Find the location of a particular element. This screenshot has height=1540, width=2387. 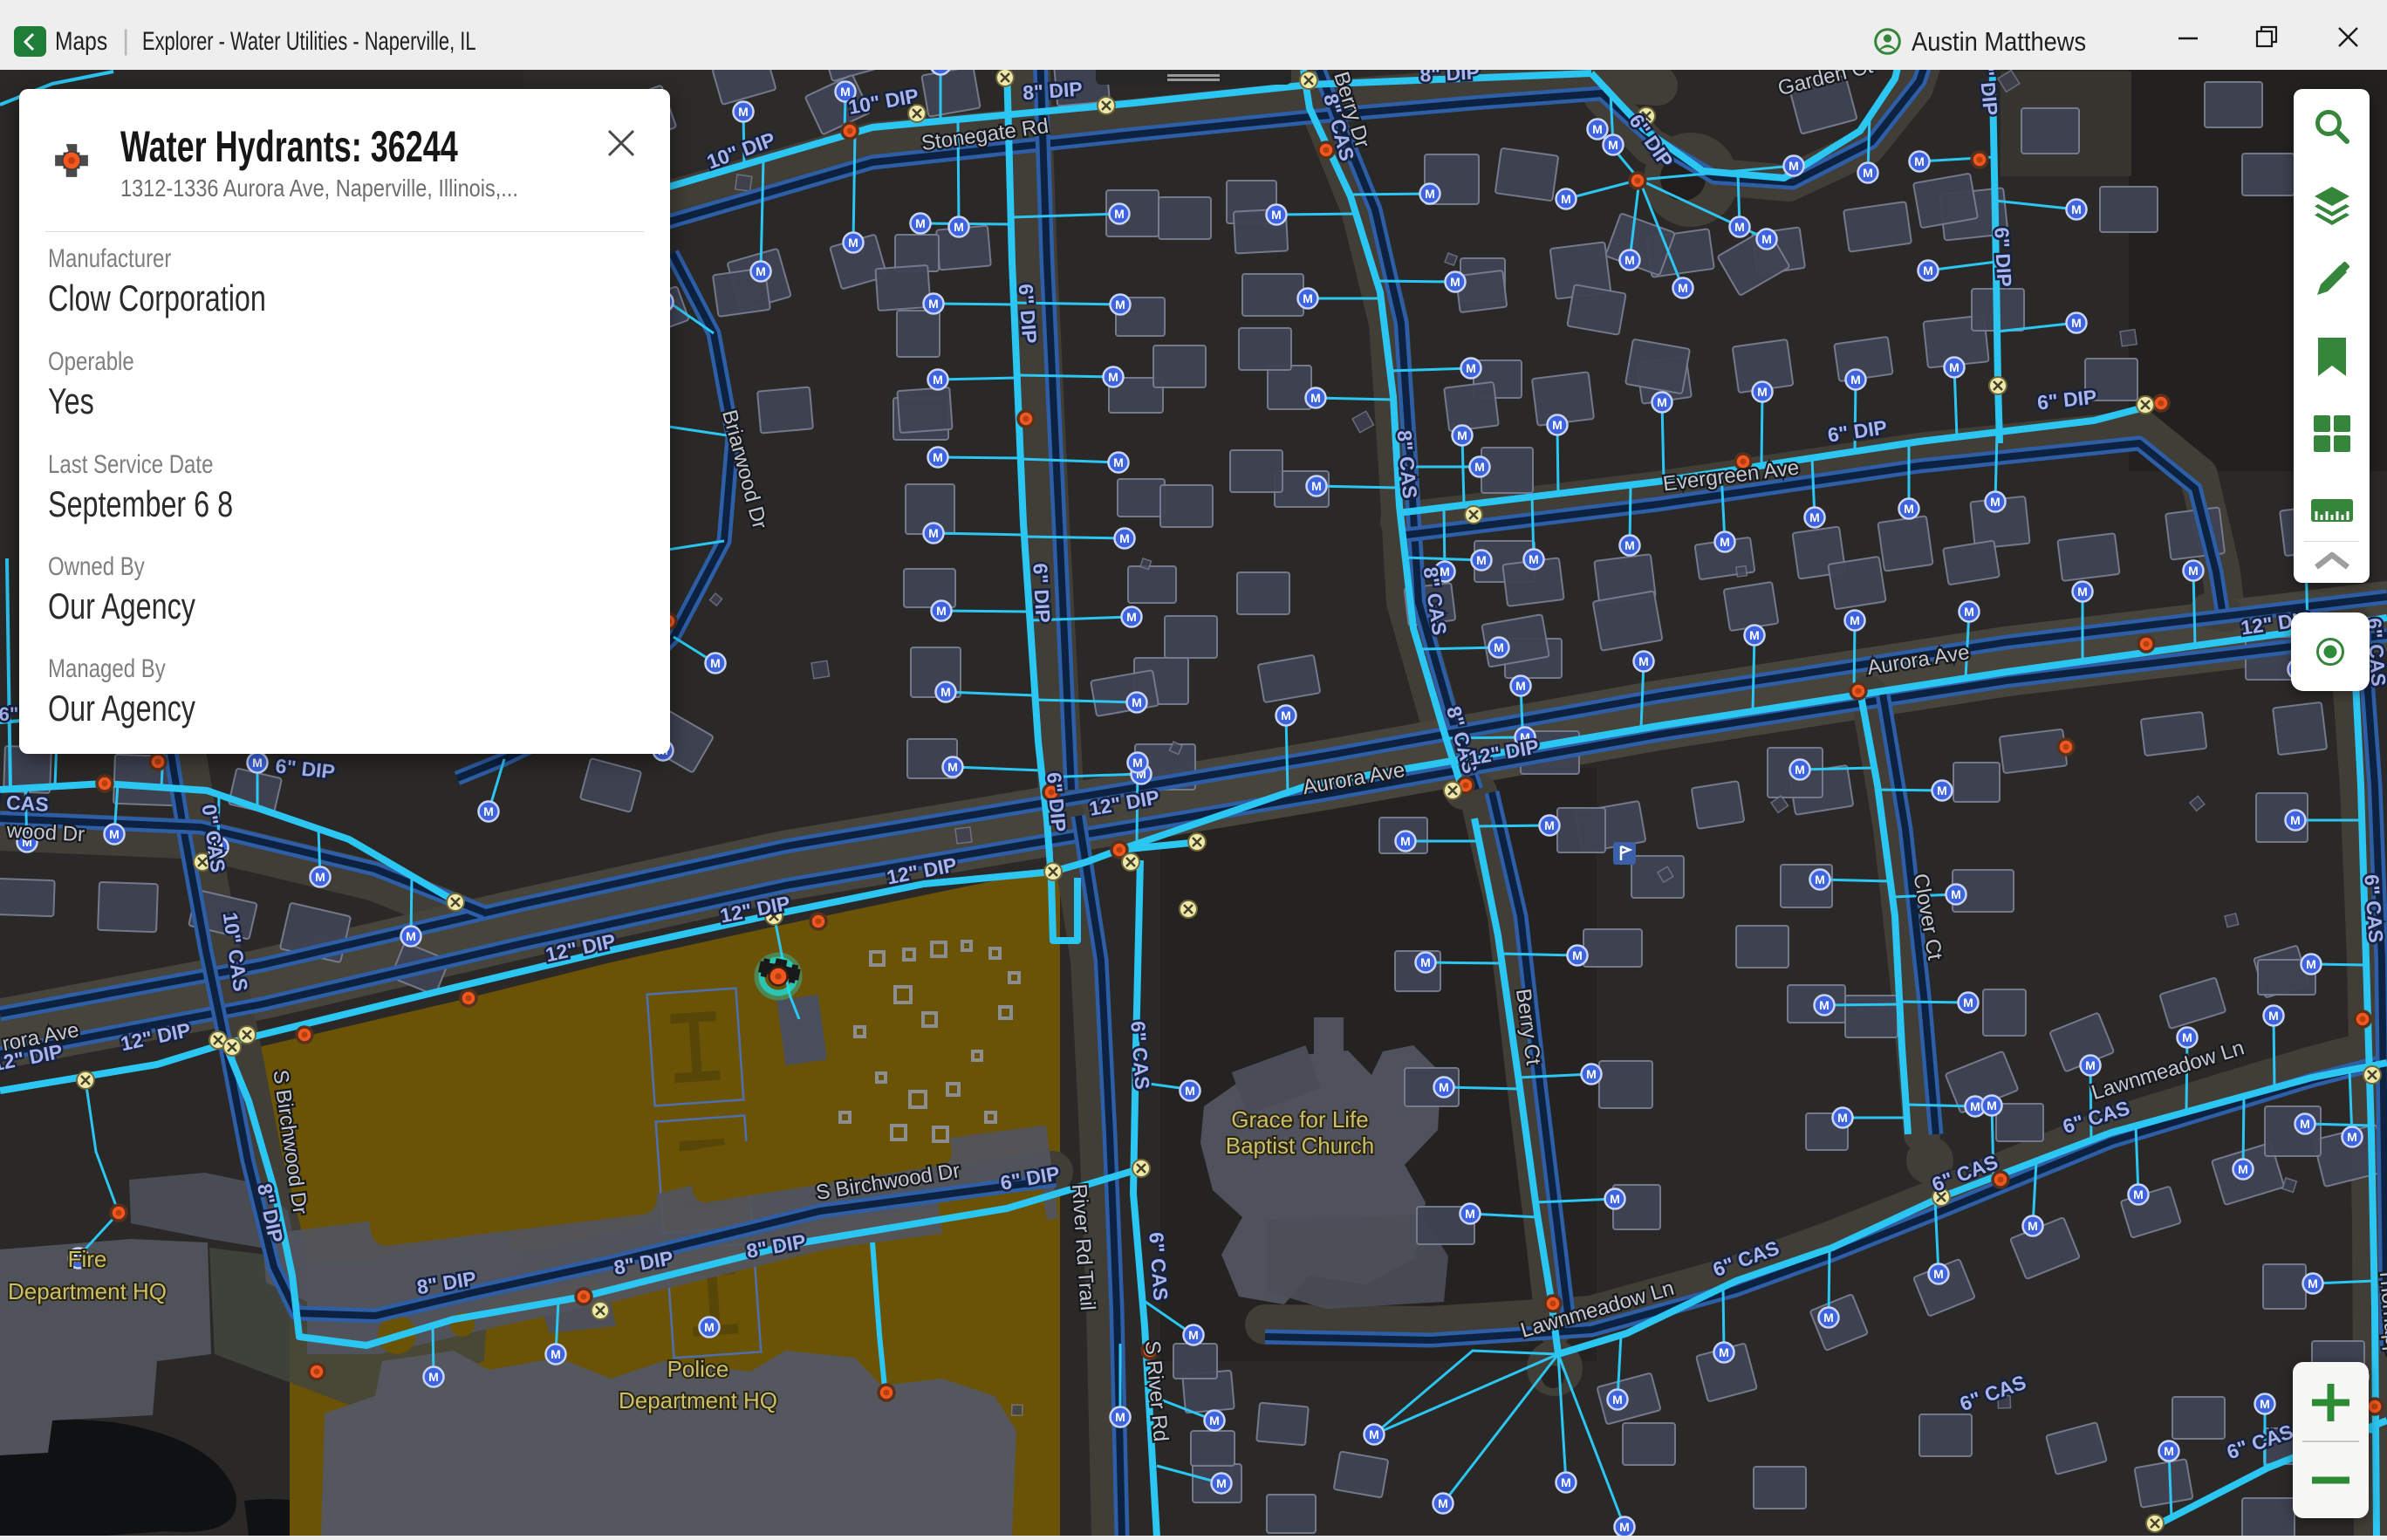

svg-text: Baptist Church is located at coordinates (1300, 1146).